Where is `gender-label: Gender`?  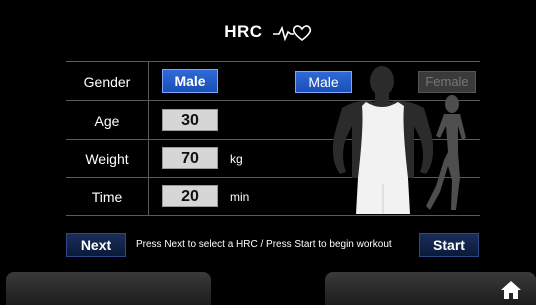
gender-label: Gender is located at coordinates (107, 82).